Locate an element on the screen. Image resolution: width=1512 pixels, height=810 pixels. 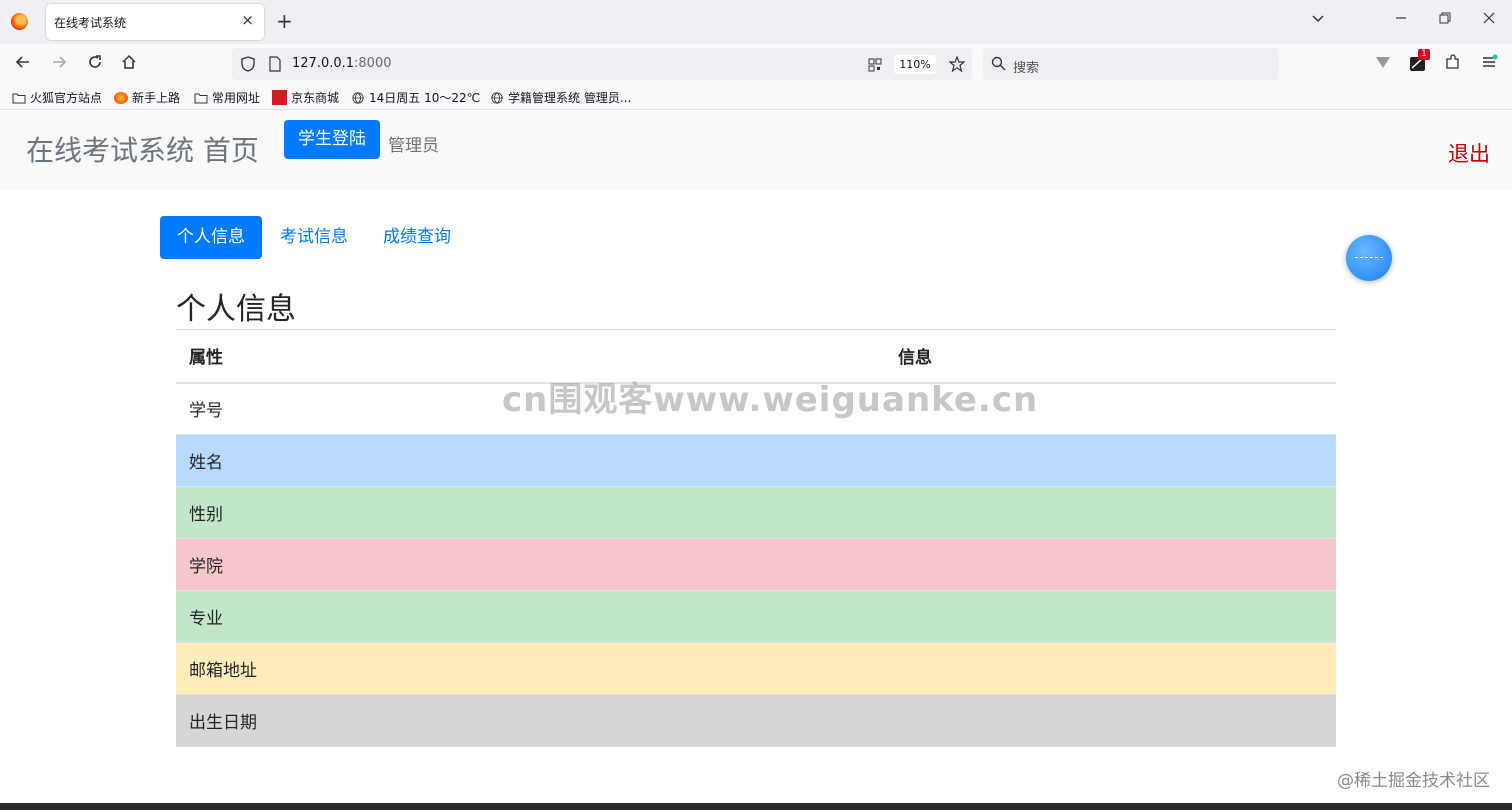
search-icon is located at coordinates (998, 65).